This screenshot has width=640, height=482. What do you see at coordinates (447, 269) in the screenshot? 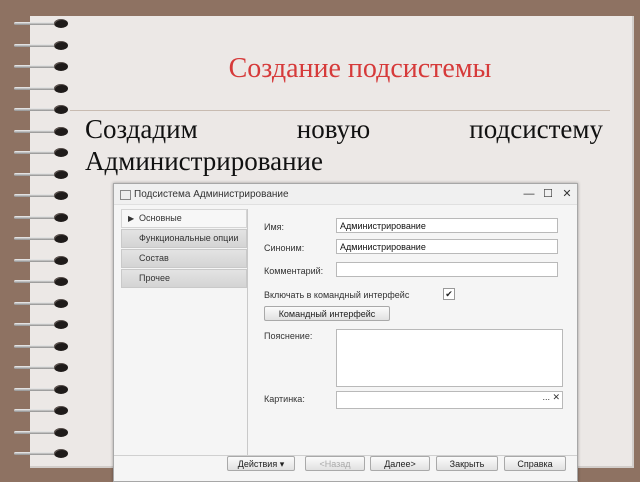
I see `comment-field` at bounding box center [447, 269].